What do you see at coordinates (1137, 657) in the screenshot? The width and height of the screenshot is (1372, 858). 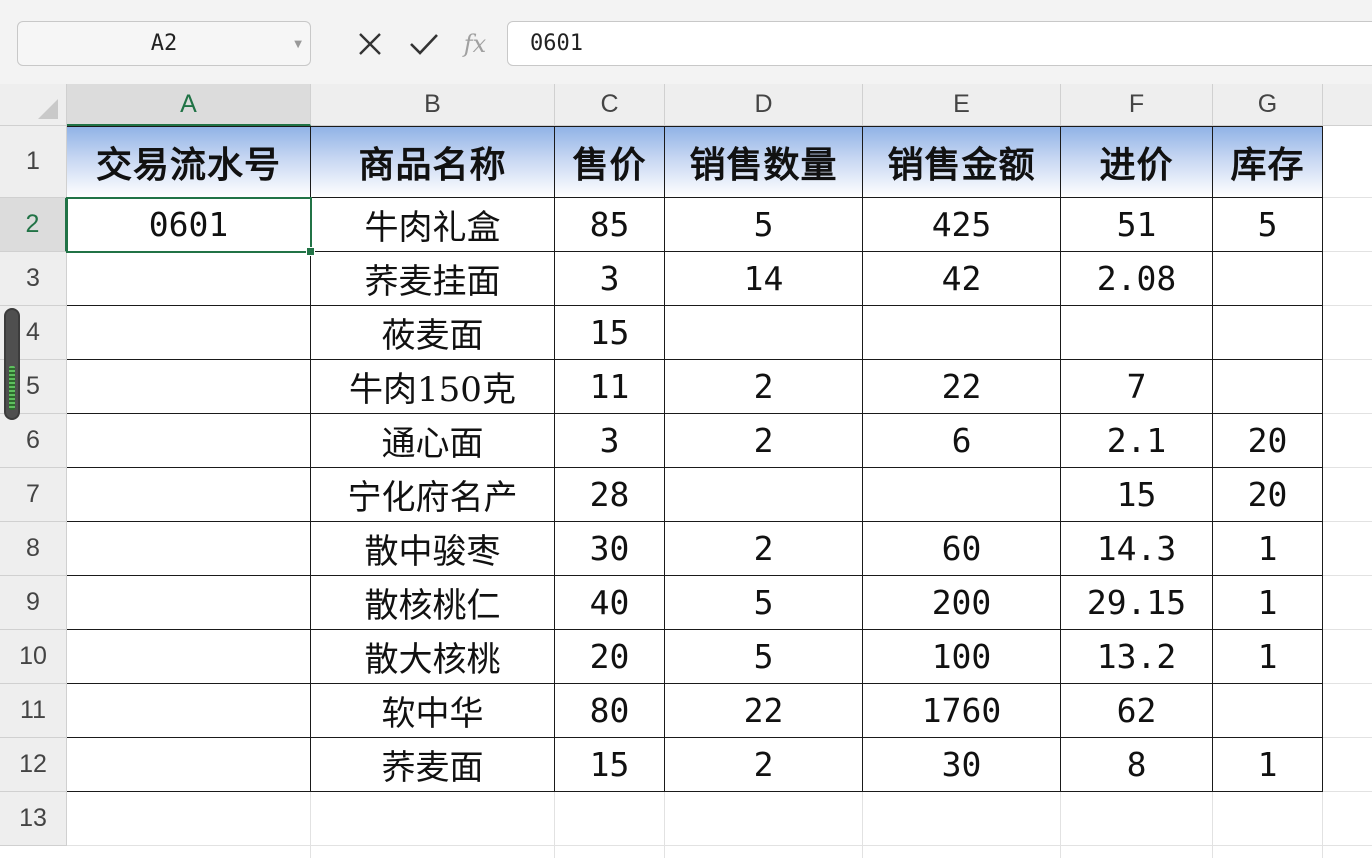 I see `cell-f10: 13.2` at bounding box center [1137, 657].